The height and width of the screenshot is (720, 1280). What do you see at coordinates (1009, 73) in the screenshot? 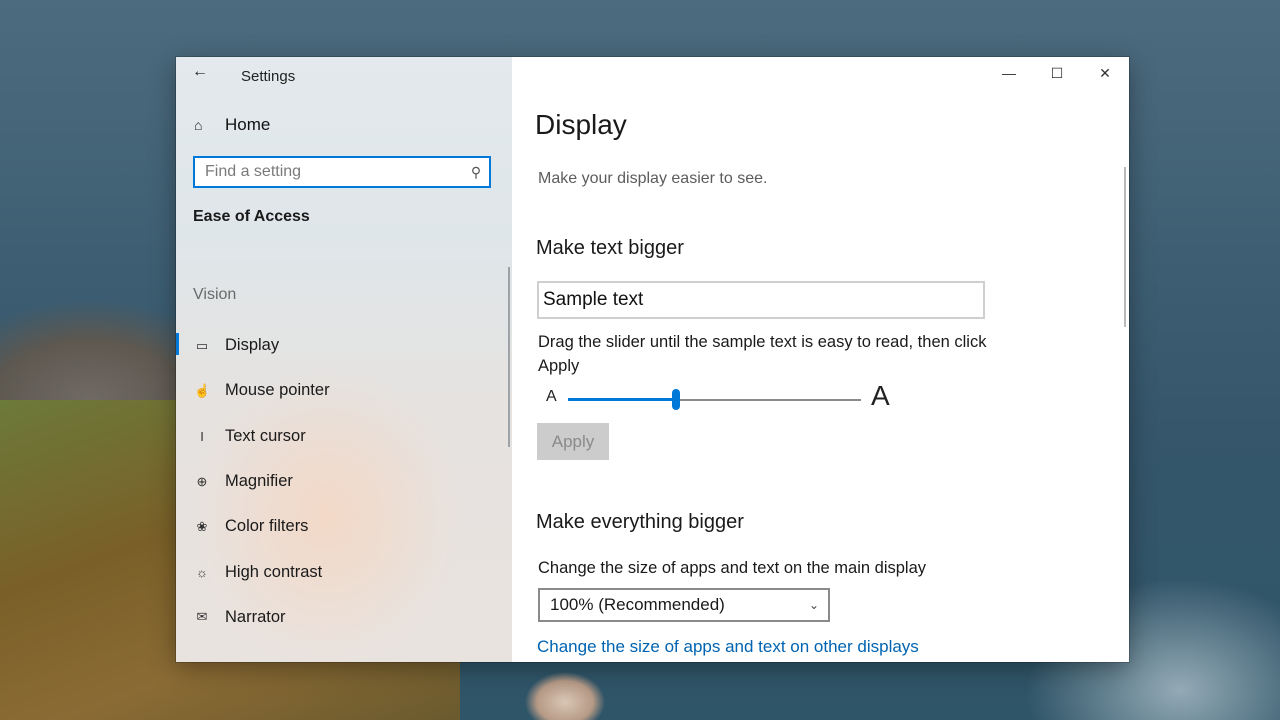
I see `minimize-button: —` at bounding box center [1009, 73].